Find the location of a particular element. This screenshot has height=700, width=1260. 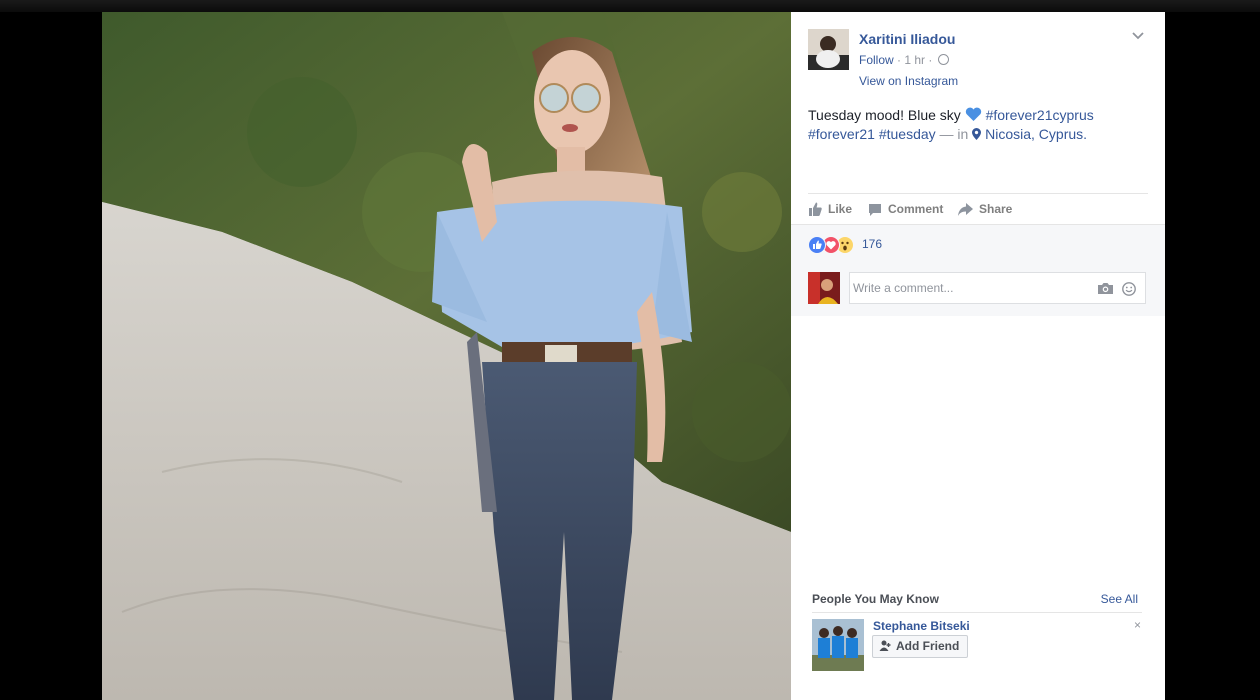

suggested-person-photo is located at coordinates (838, 645).